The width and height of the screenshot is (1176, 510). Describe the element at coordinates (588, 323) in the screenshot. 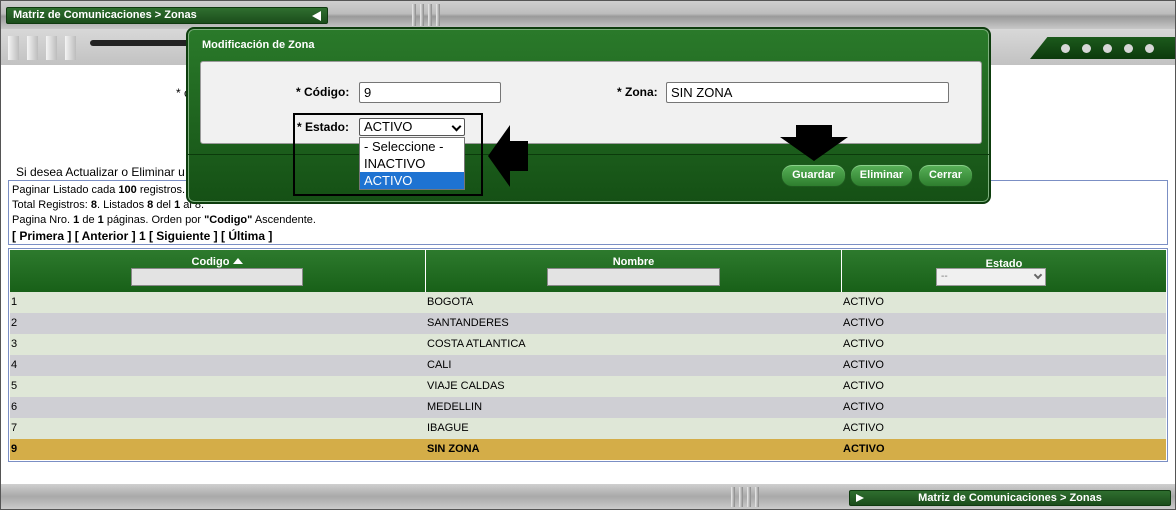

I see `table-row: 2 SANTANDERES ACTIVO` at that location.